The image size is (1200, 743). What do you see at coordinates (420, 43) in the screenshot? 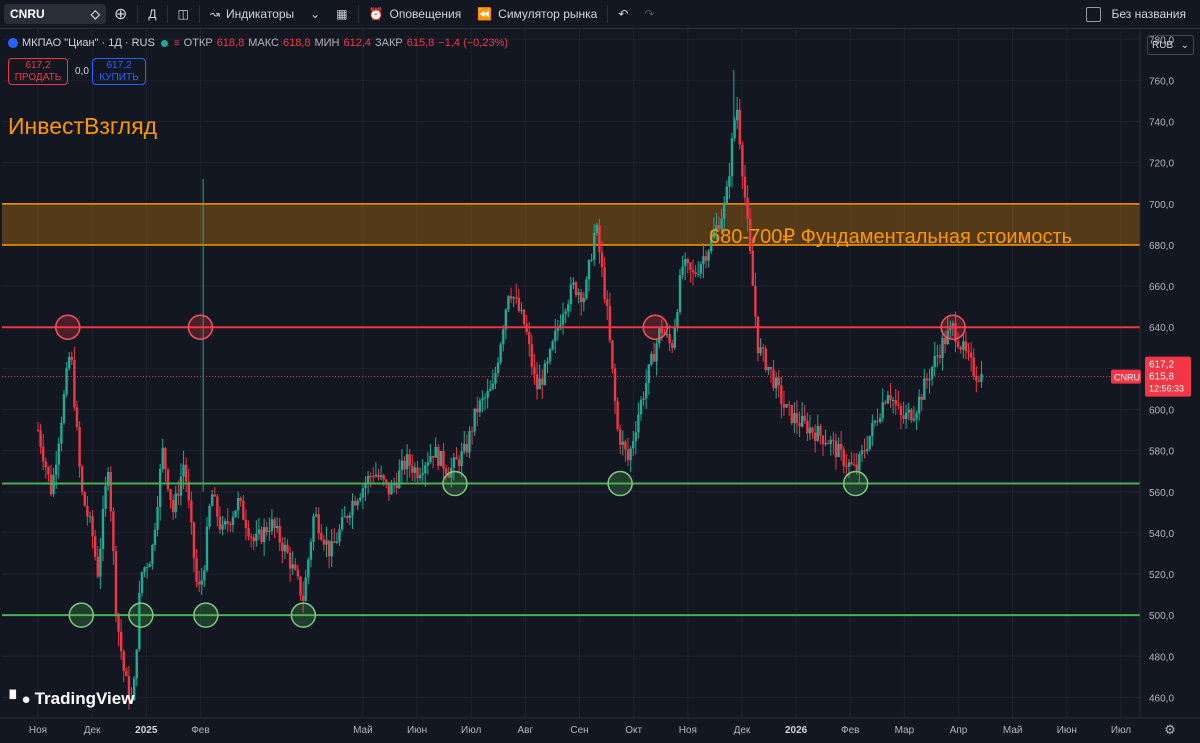
I see `close-value: 615,8` at bounding box center [420, 43].